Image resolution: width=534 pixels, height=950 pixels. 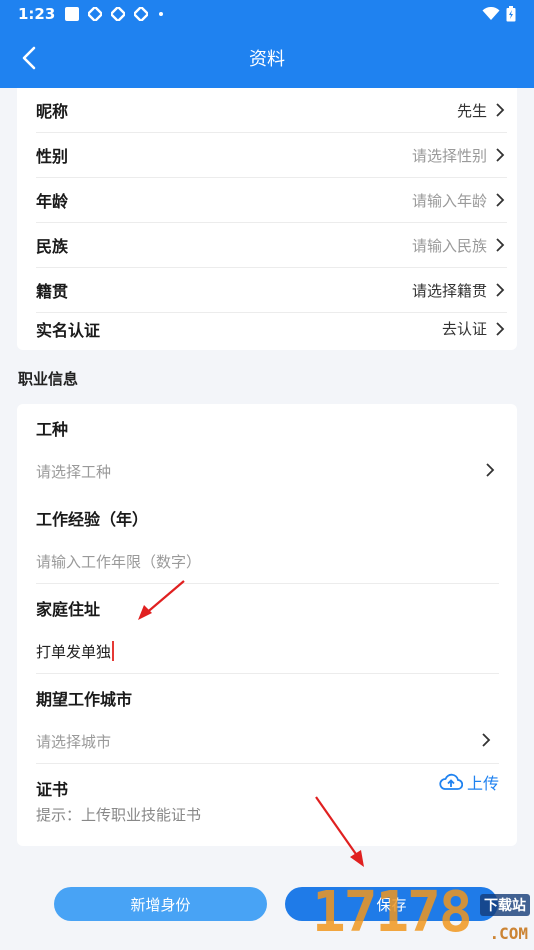 I want to click on watermark-com: .COM, so click(x=508, y=933).